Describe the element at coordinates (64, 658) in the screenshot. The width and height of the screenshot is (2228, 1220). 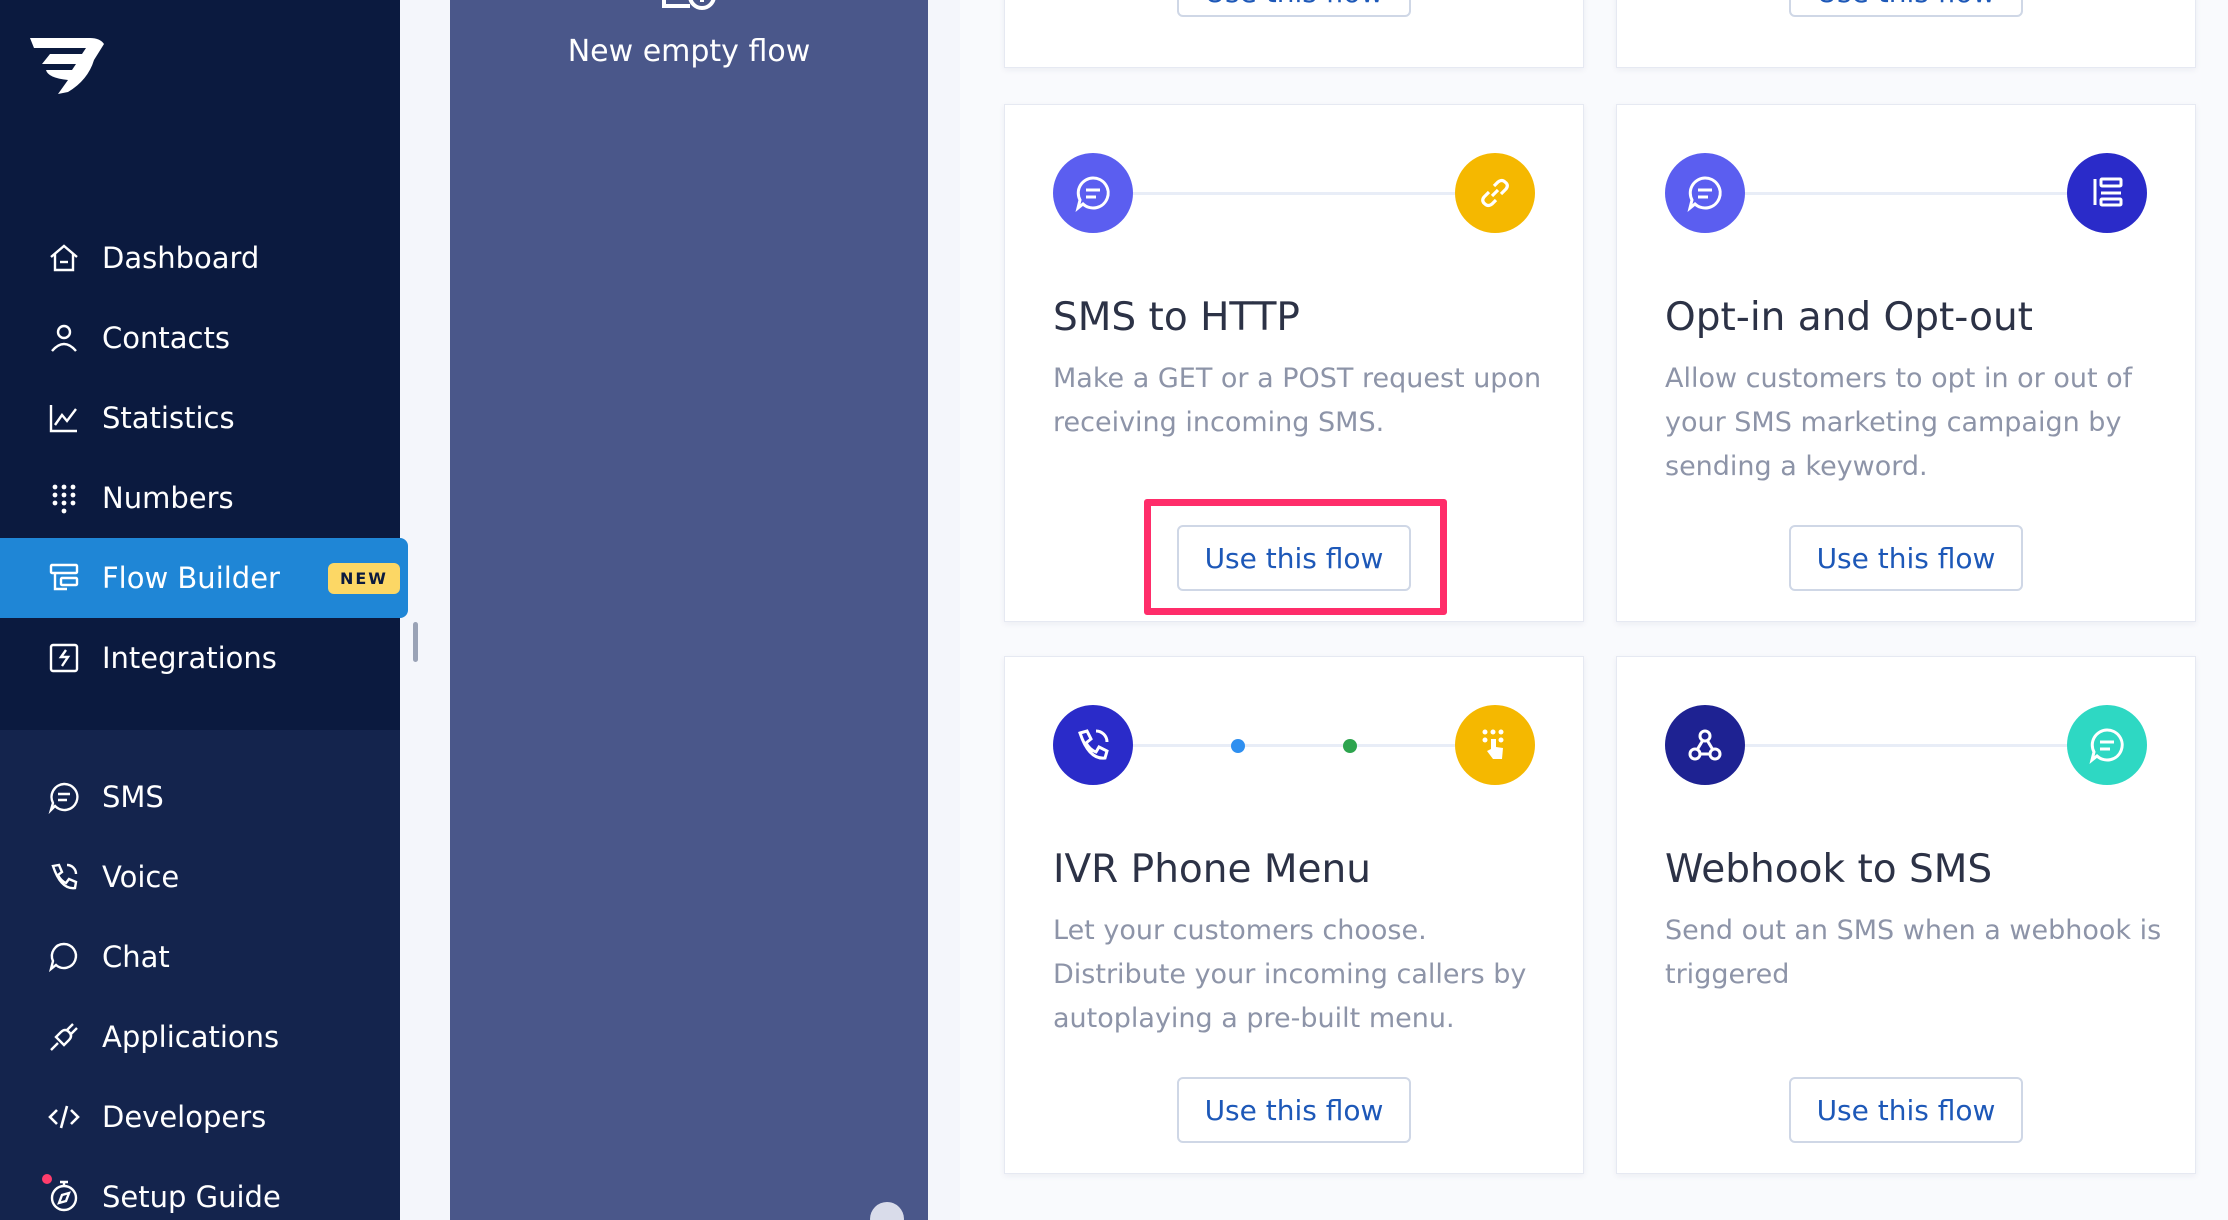
I see `integration-icon` at that location.